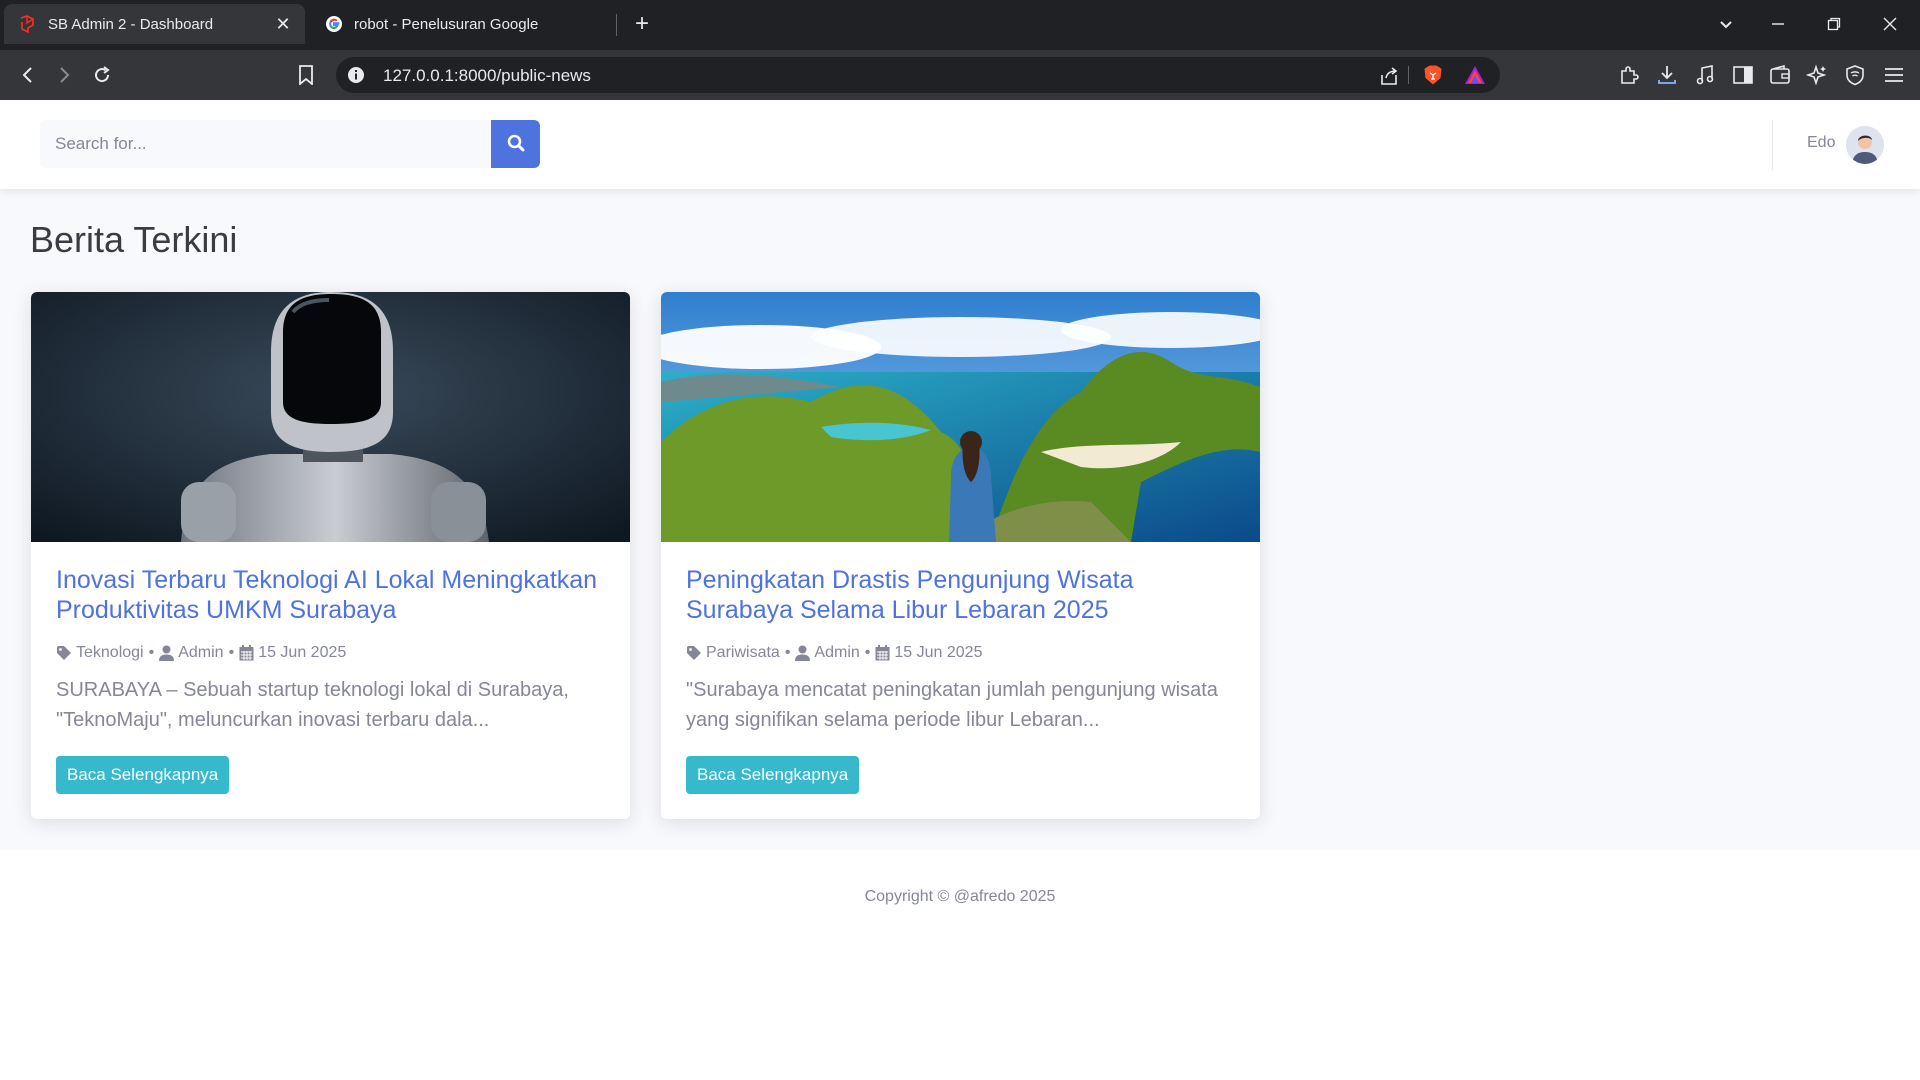  What do you see at coordinates (306, 75) in the screenshot?
I see `bookmark-icon` at bounding box center [306, 75].